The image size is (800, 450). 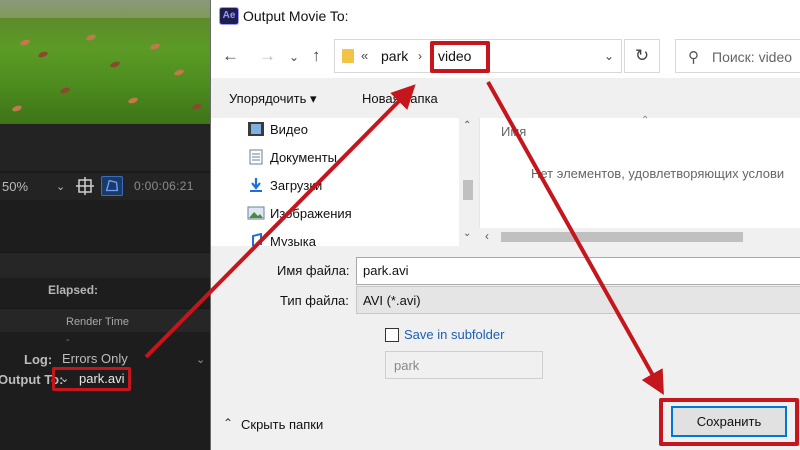 What do you see at coordinates (230, 56) in the screenshot?
I see `back-arrow-icon: ←` at bounding box center [230, 56].